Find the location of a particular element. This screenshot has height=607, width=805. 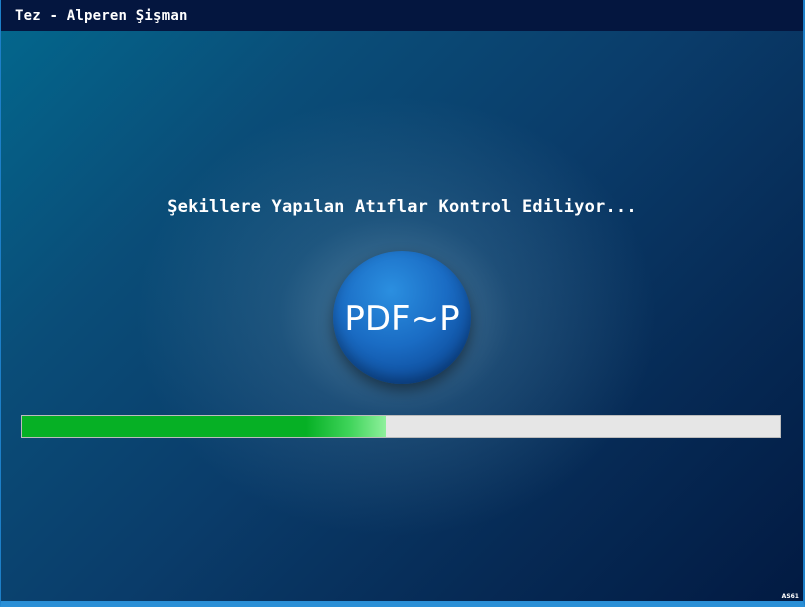

corner-badge: AS61 is located at coordinates (790, 596).